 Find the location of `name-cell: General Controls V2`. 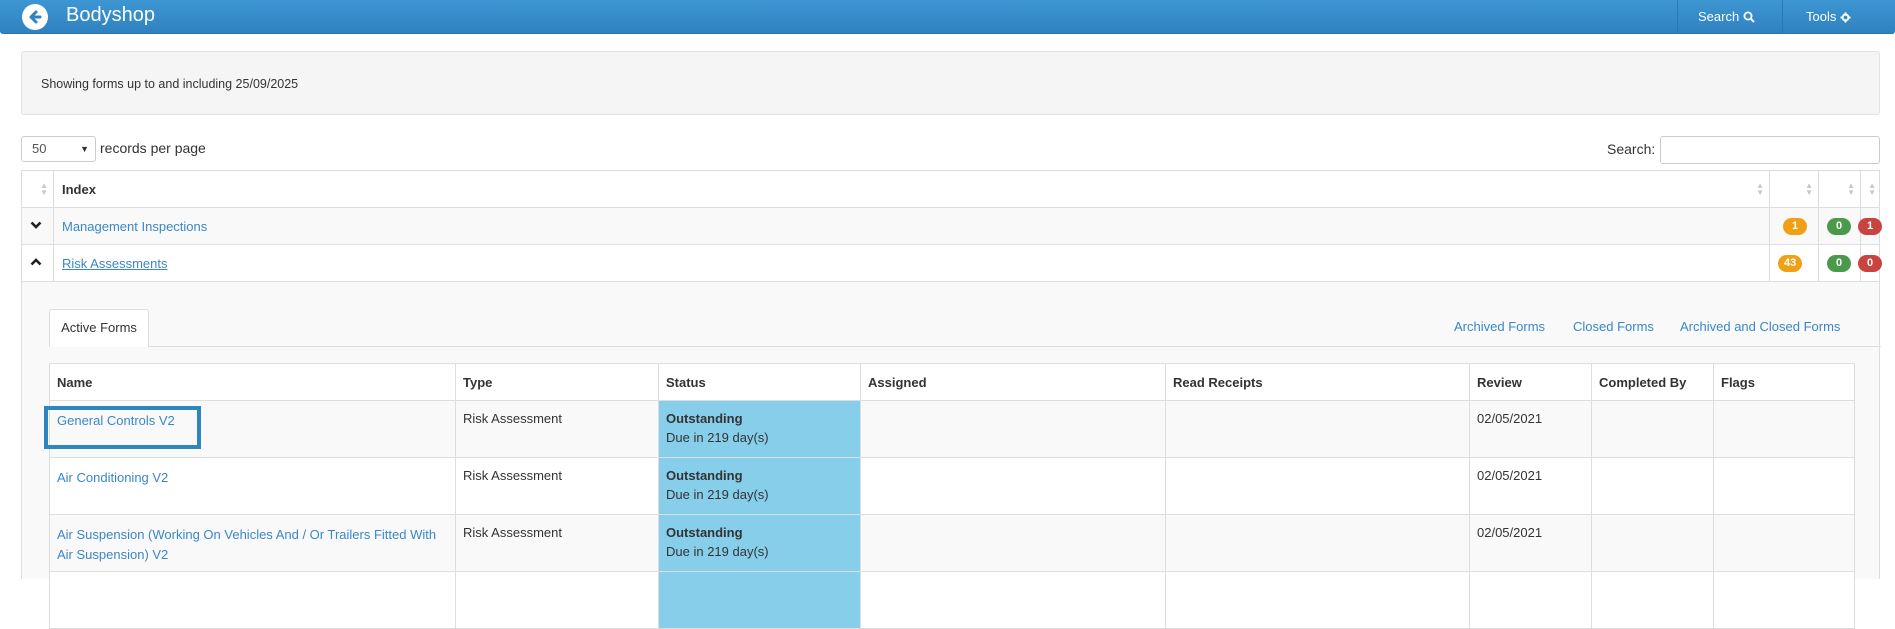

name-cell: General Controls V2 is located at coordinates (252, 429).